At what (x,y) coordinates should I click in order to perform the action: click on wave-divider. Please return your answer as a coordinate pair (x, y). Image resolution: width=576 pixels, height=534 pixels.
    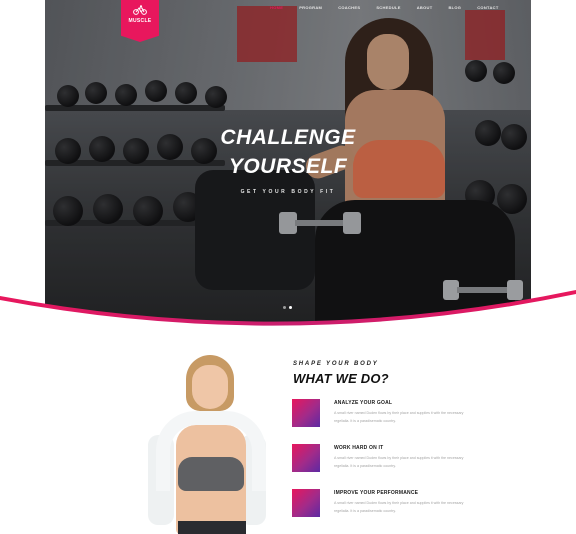
    Looking at the image, I should click on (288, 313).